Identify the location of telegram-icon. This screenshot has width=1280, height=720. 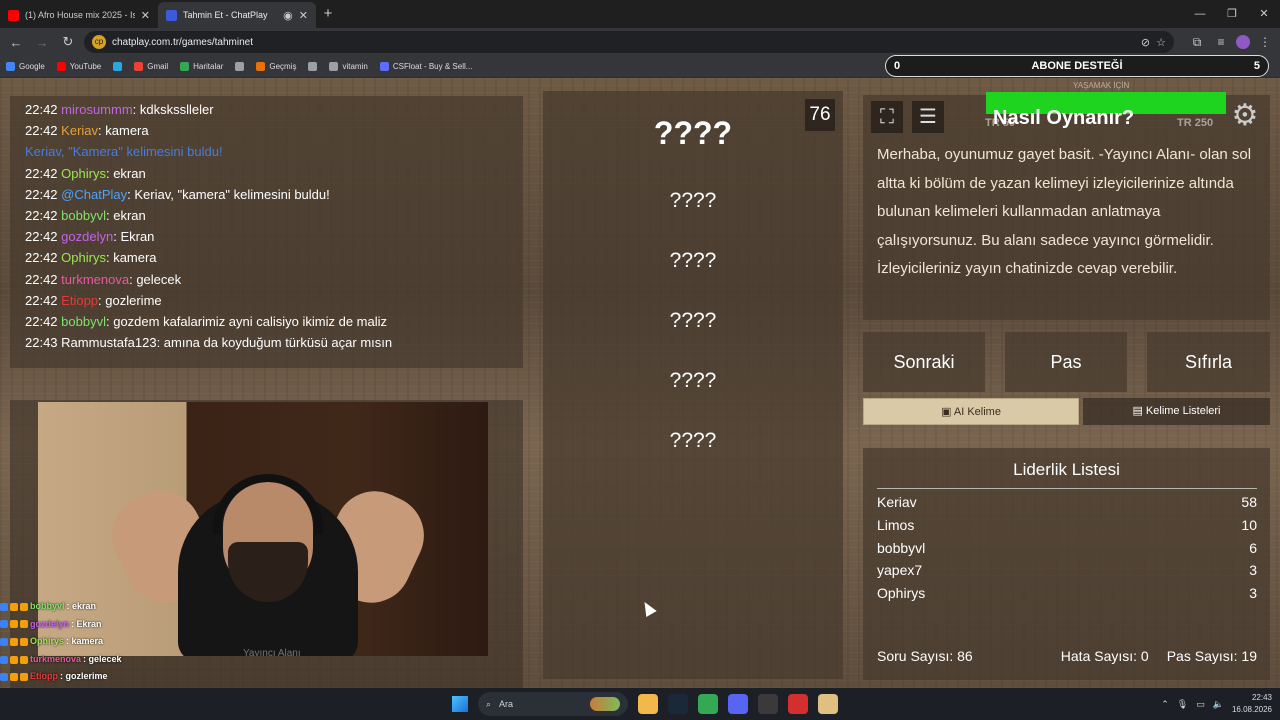
(118, 66).